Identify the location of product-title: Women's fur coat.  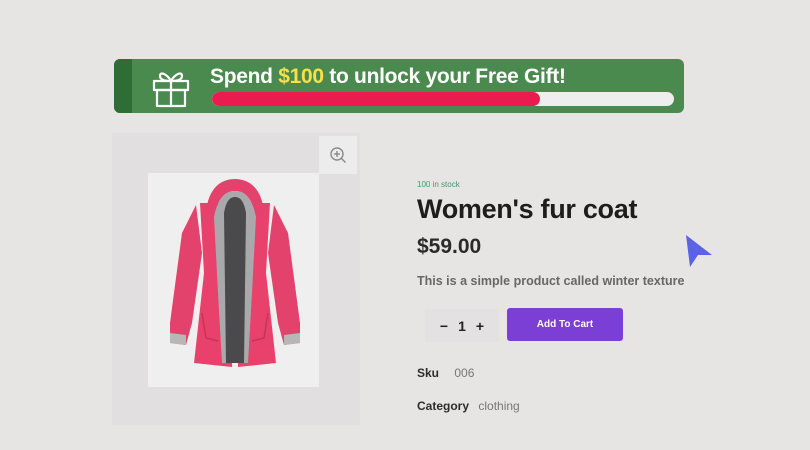
(527, 209).